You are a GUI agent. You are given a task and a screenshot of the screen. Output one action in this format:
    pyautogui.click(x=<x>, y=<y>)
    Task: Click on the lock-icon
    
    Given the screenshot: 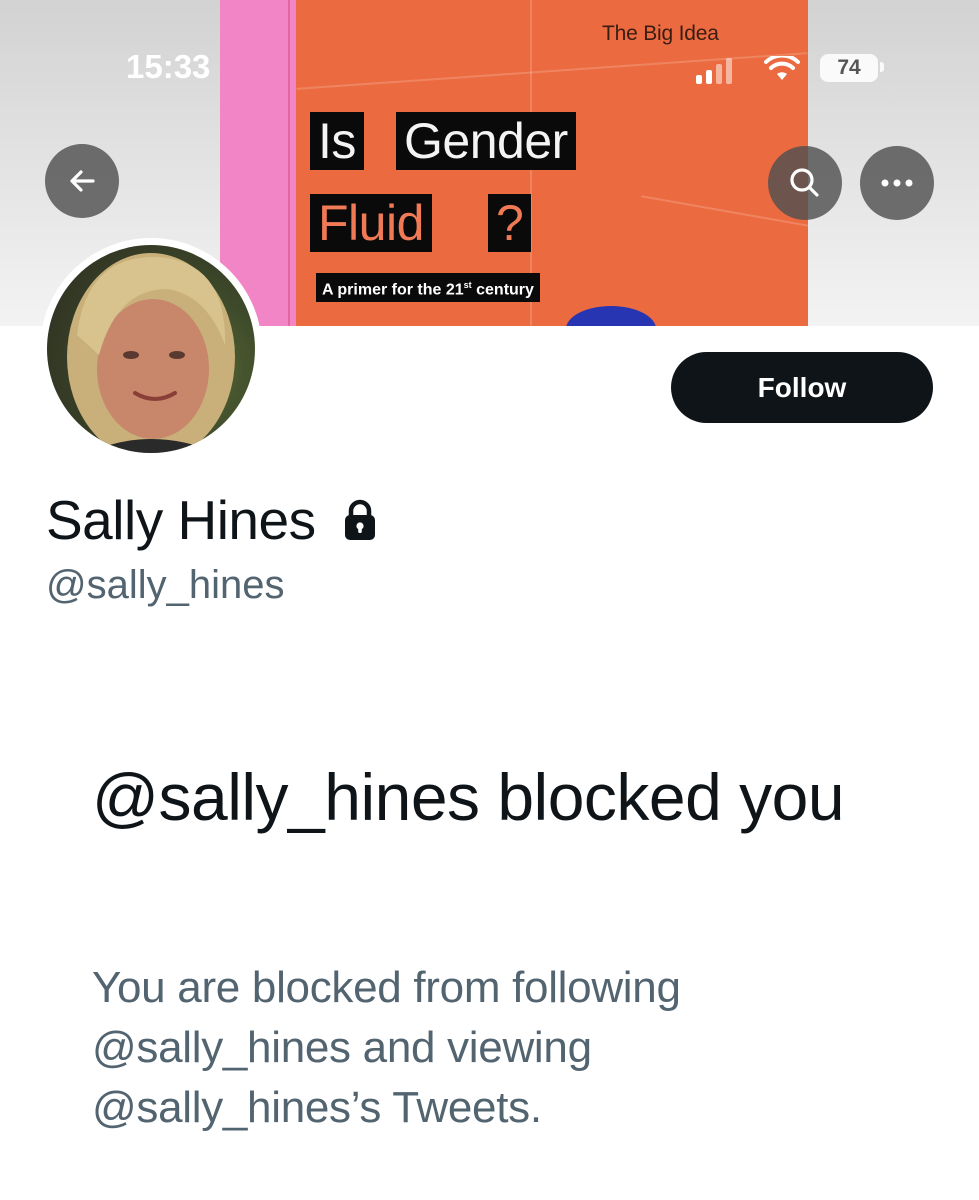 What is the action you would take?
    pyautogui.click(x=359, y=519)
    